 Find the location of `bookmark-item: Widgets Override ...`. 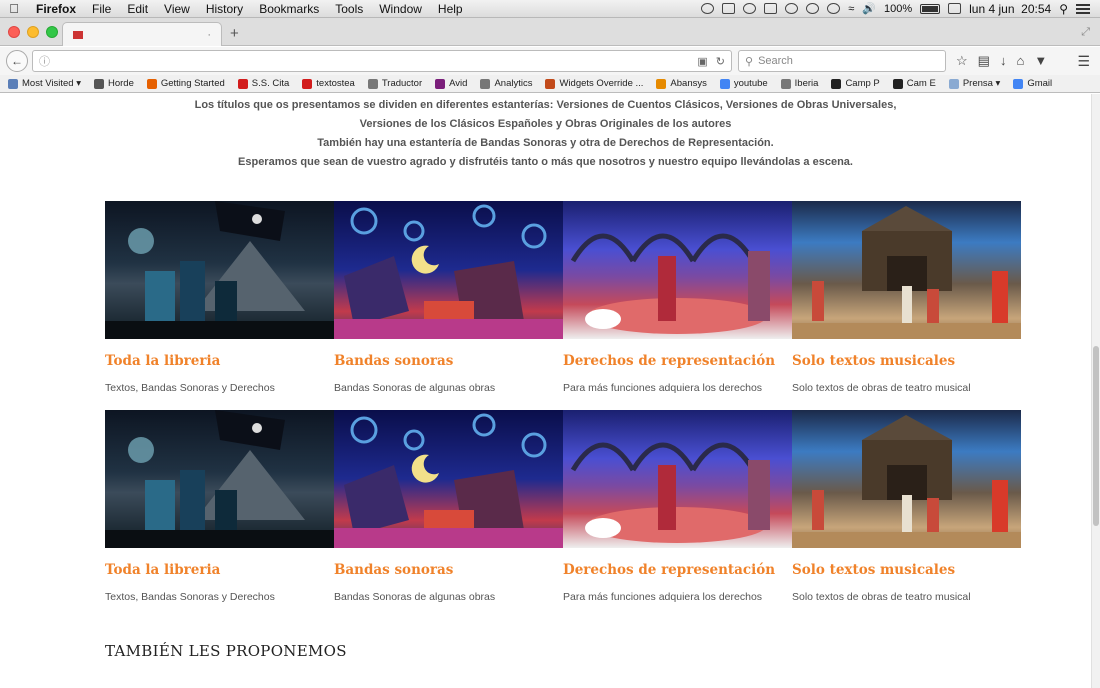

bookmark-item: Widgets Override ... is located at coordinates (594, 83).